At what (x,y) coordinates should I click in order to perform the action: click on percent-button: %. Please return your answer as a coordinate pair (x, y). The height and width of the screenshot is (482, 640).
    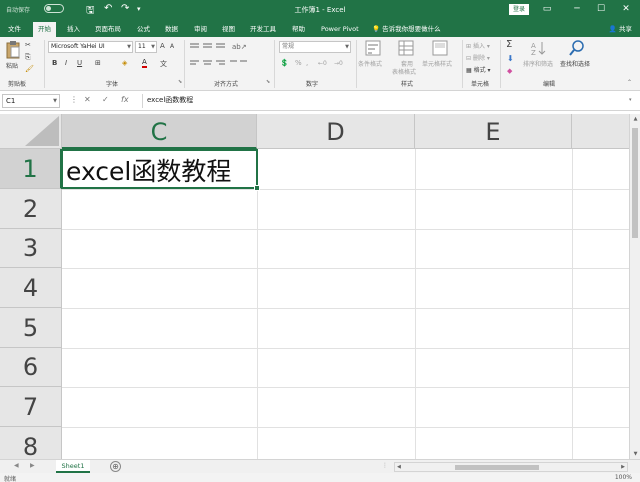
    Looking at the image, I should click on (298, 63).